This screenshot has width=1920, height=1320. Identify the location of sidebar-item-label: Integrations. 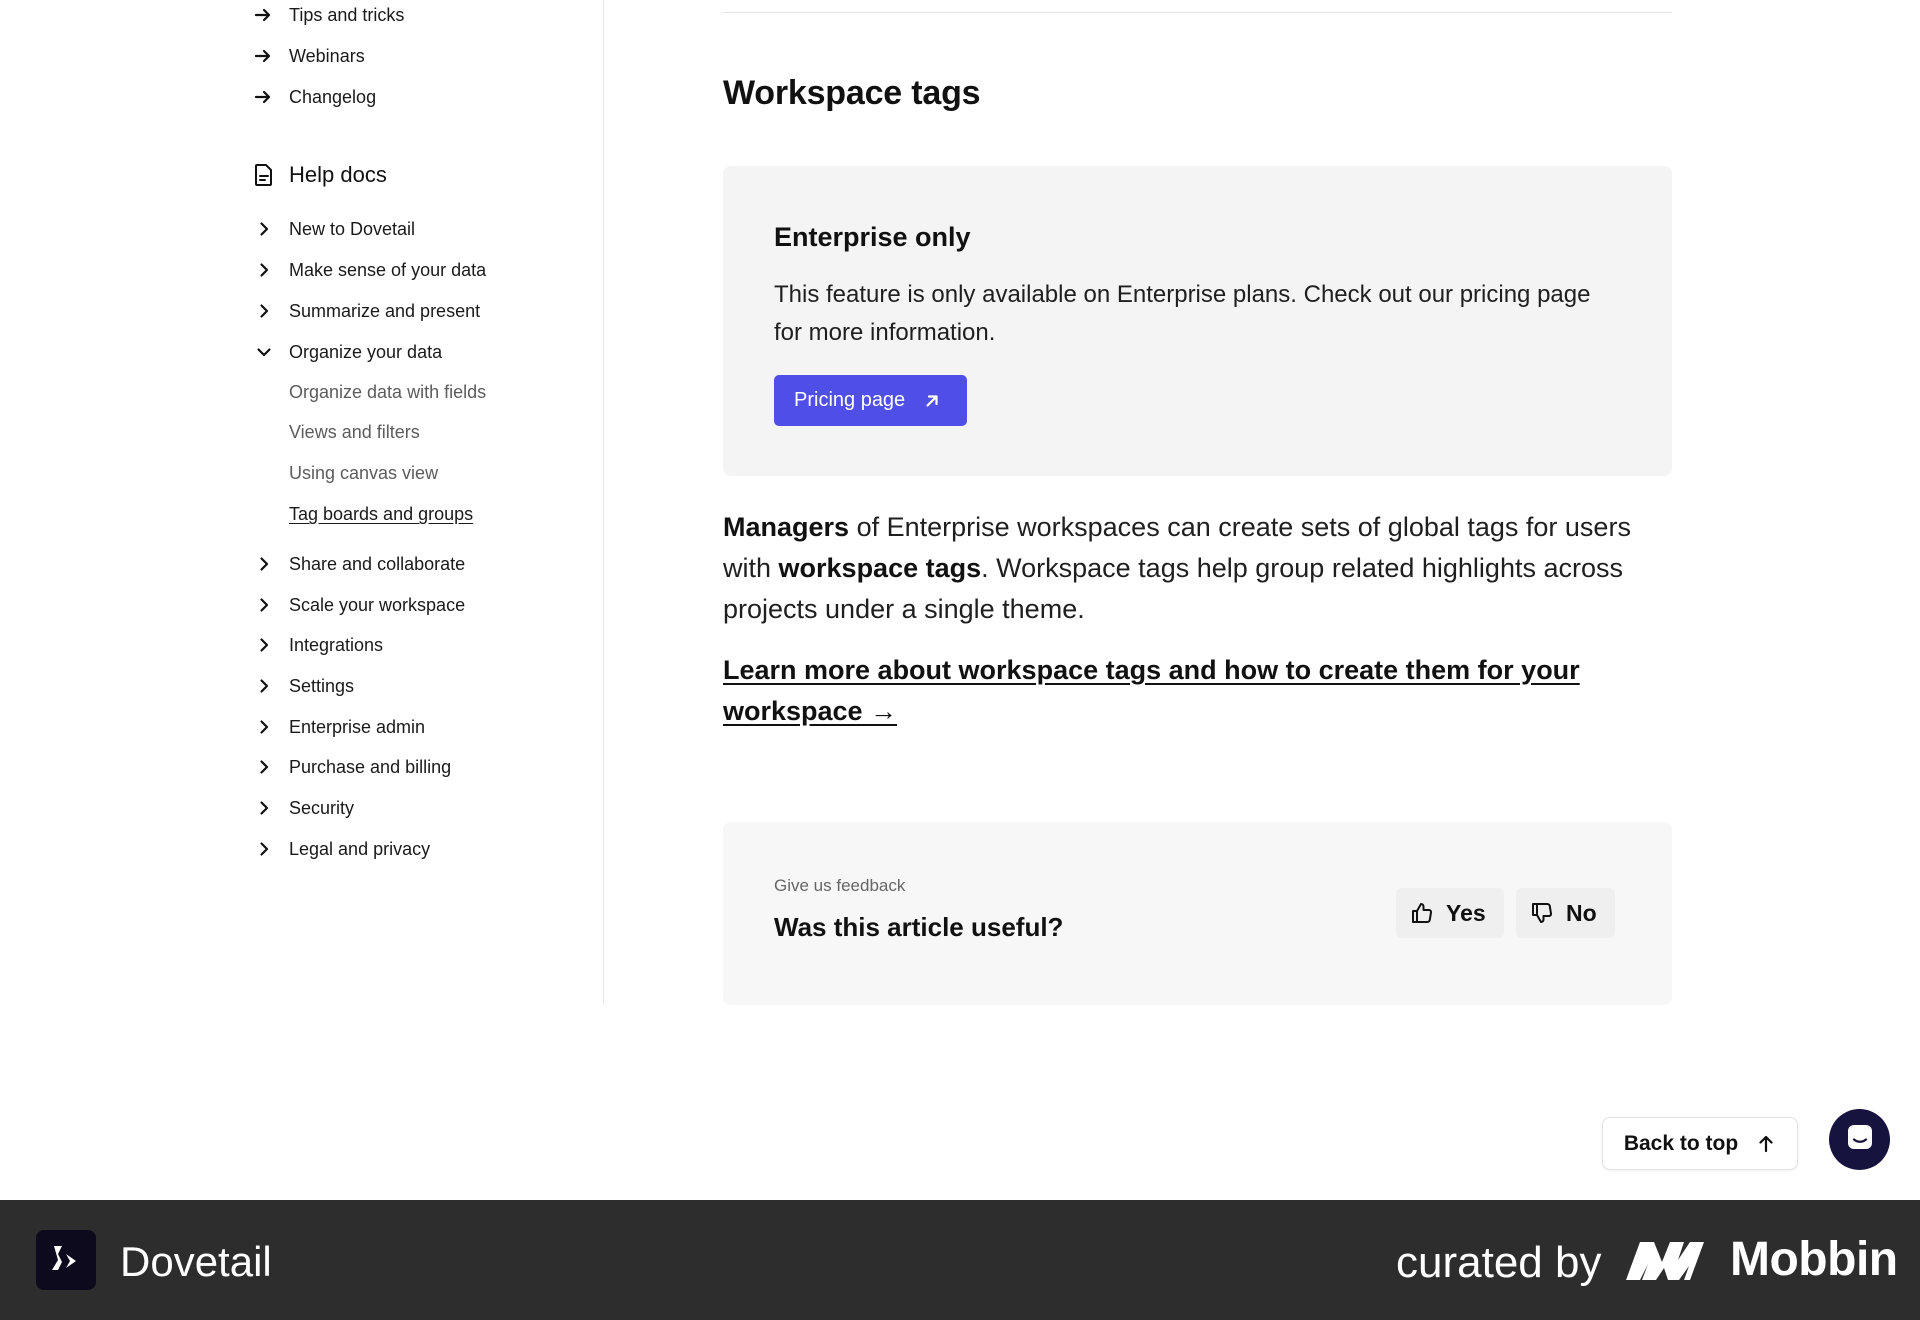
(336, 644).